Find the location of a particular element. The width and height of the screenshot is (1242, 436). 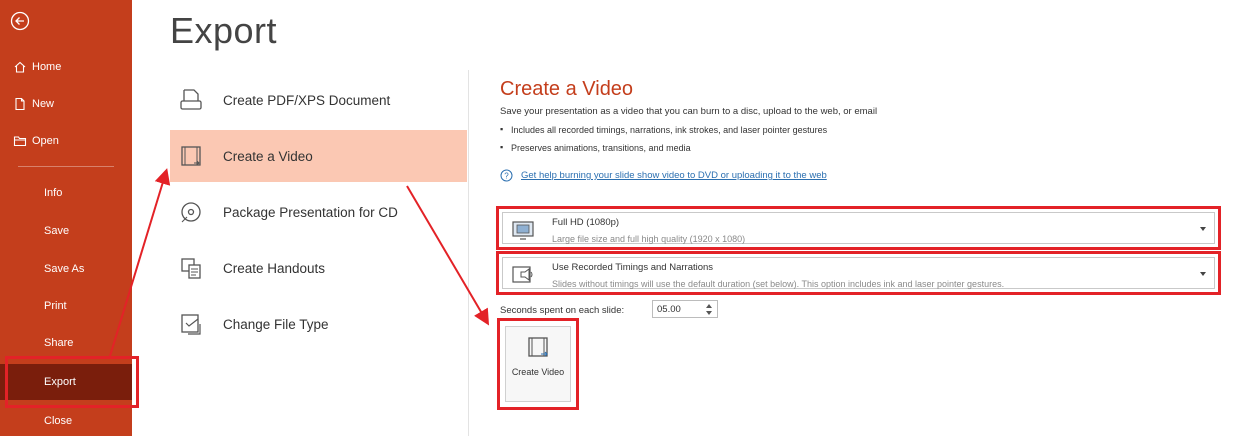

option-label: Create a Video is located at coordinates (268, 156).